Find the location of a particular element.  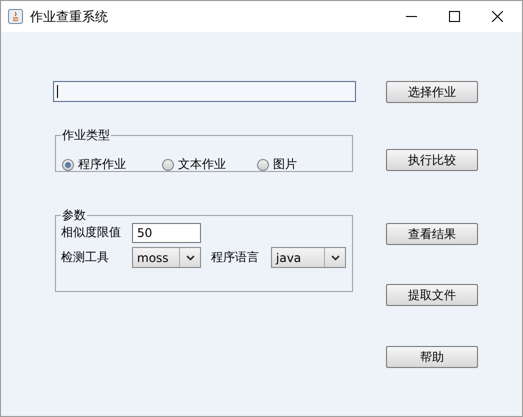

dropdown: java is located at coordinates (308, 257).